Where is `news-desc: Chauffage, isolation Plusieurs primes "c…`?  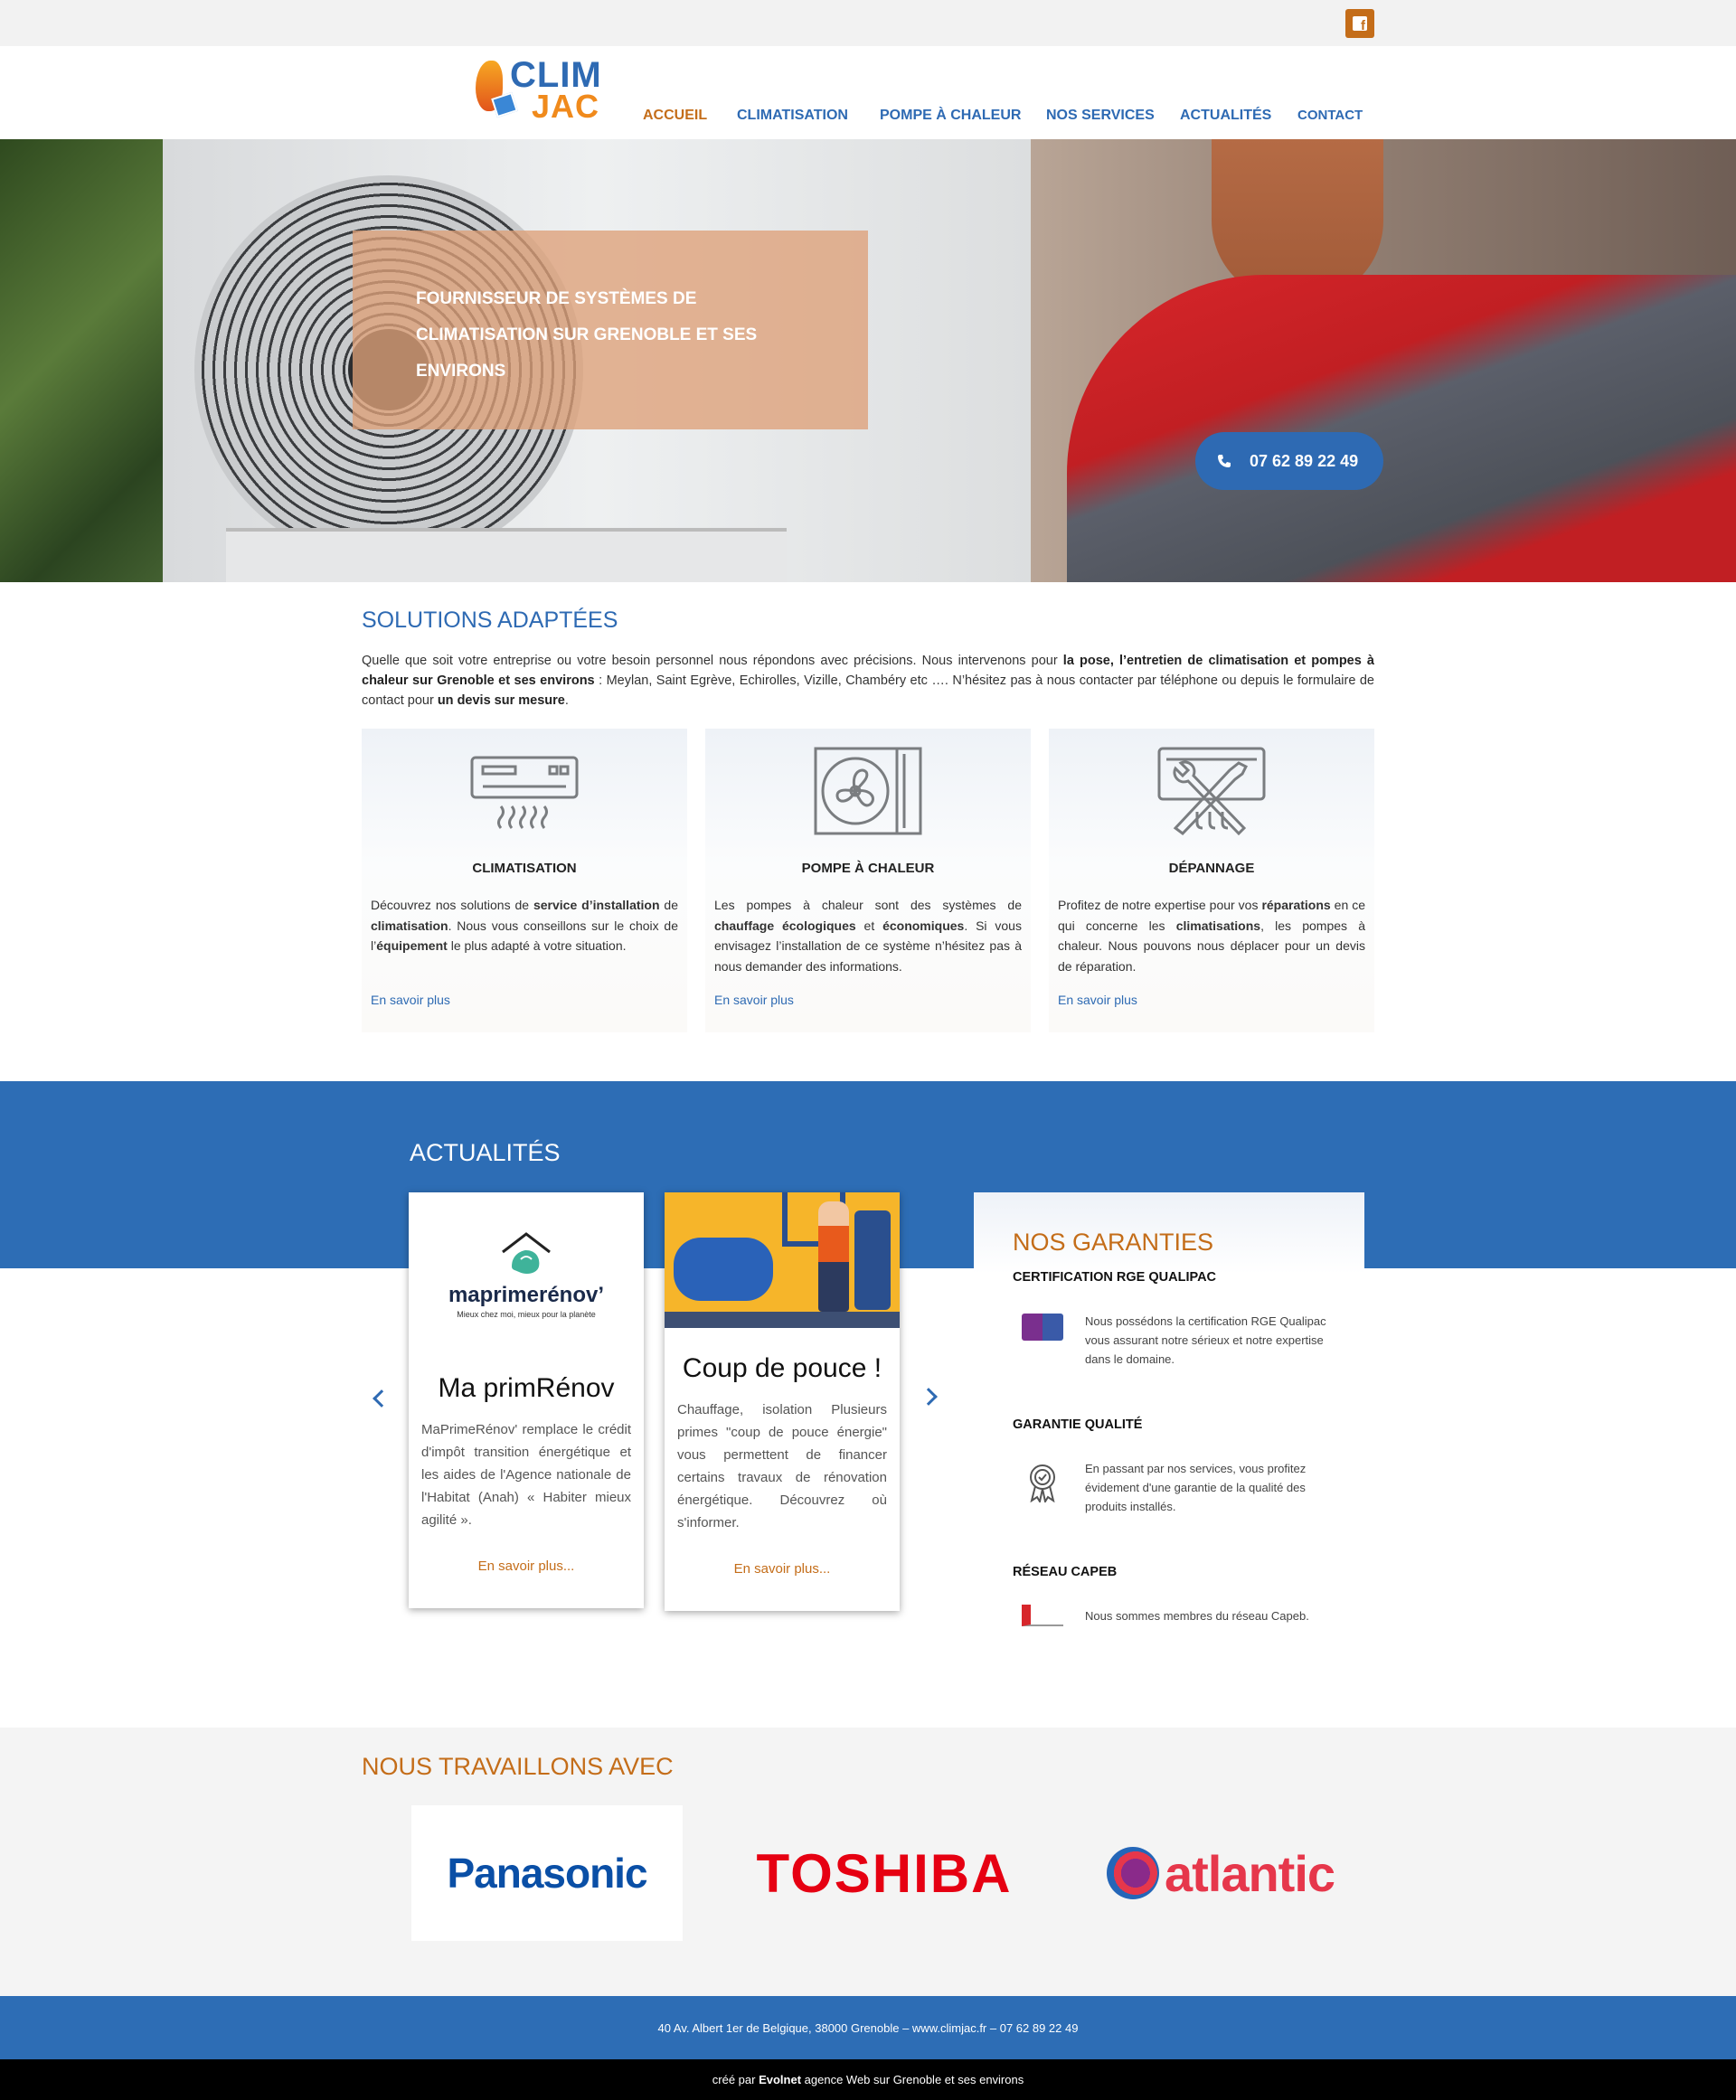 news-desc: Chauffage, isolation Plusieurs primes "c… is located at coordinates (782, 1466).